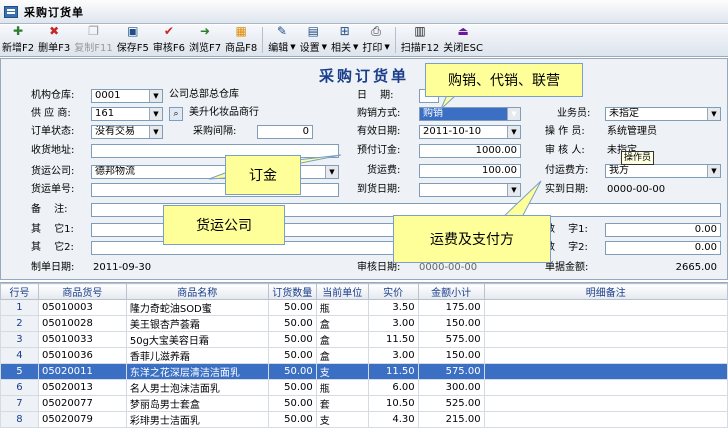 This screenshot has height=432, width=728. Describe the element at coordinates (197, 387) in the screenshot. I see `table-cell: 名人男士泡沫洁面乳` at that location.